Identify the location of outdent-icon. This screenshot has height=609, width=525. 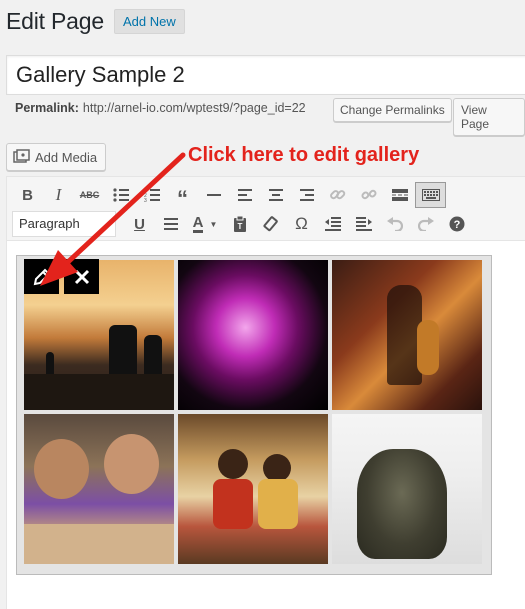
(332, 224).